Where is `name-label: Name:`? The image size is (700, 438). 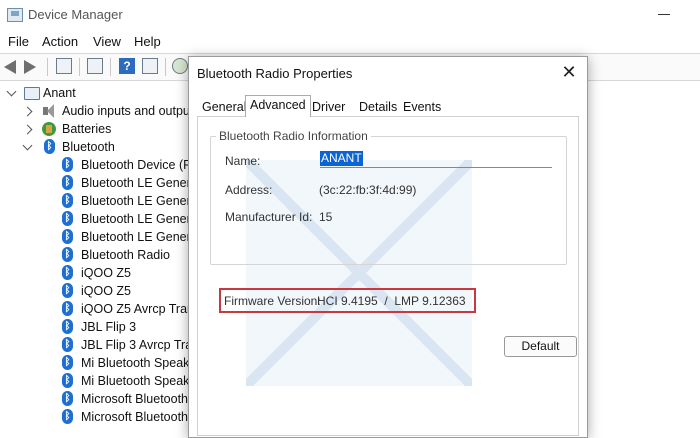 name-label: Name: is located at coordinates (243, 161).